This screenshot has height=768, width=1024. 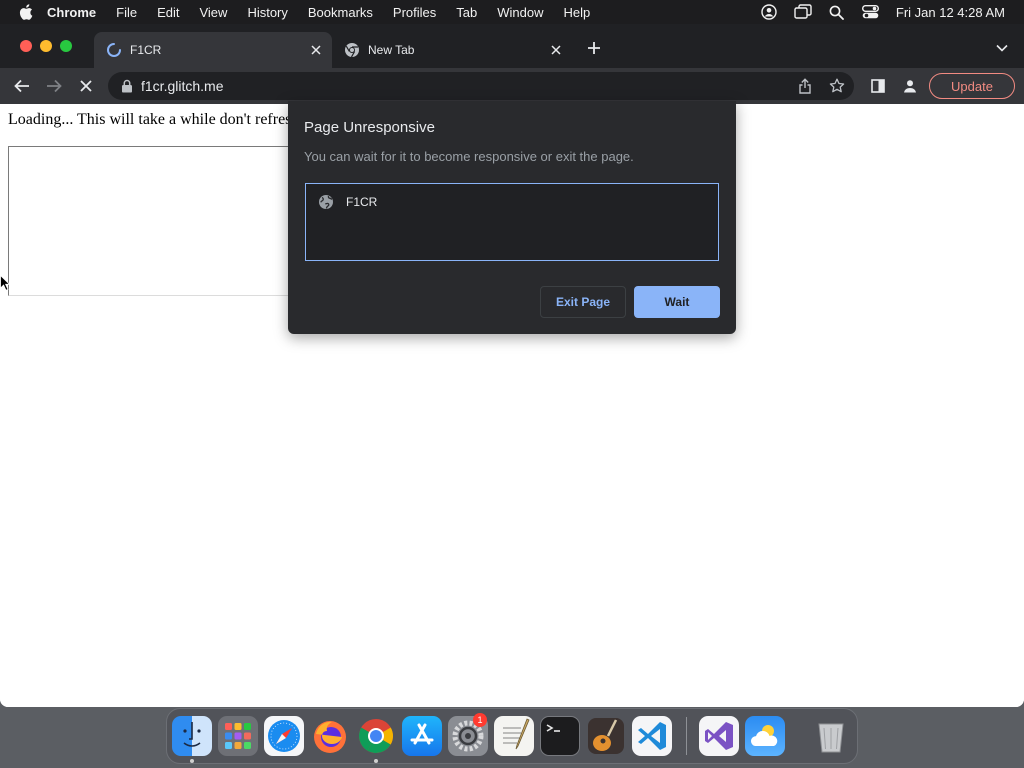 What do you see at coordinates (950, 12) in the screenshot?
I see `menu-clock: Fri Jan 12 4:28 AM` at bounding box center [950, 12].